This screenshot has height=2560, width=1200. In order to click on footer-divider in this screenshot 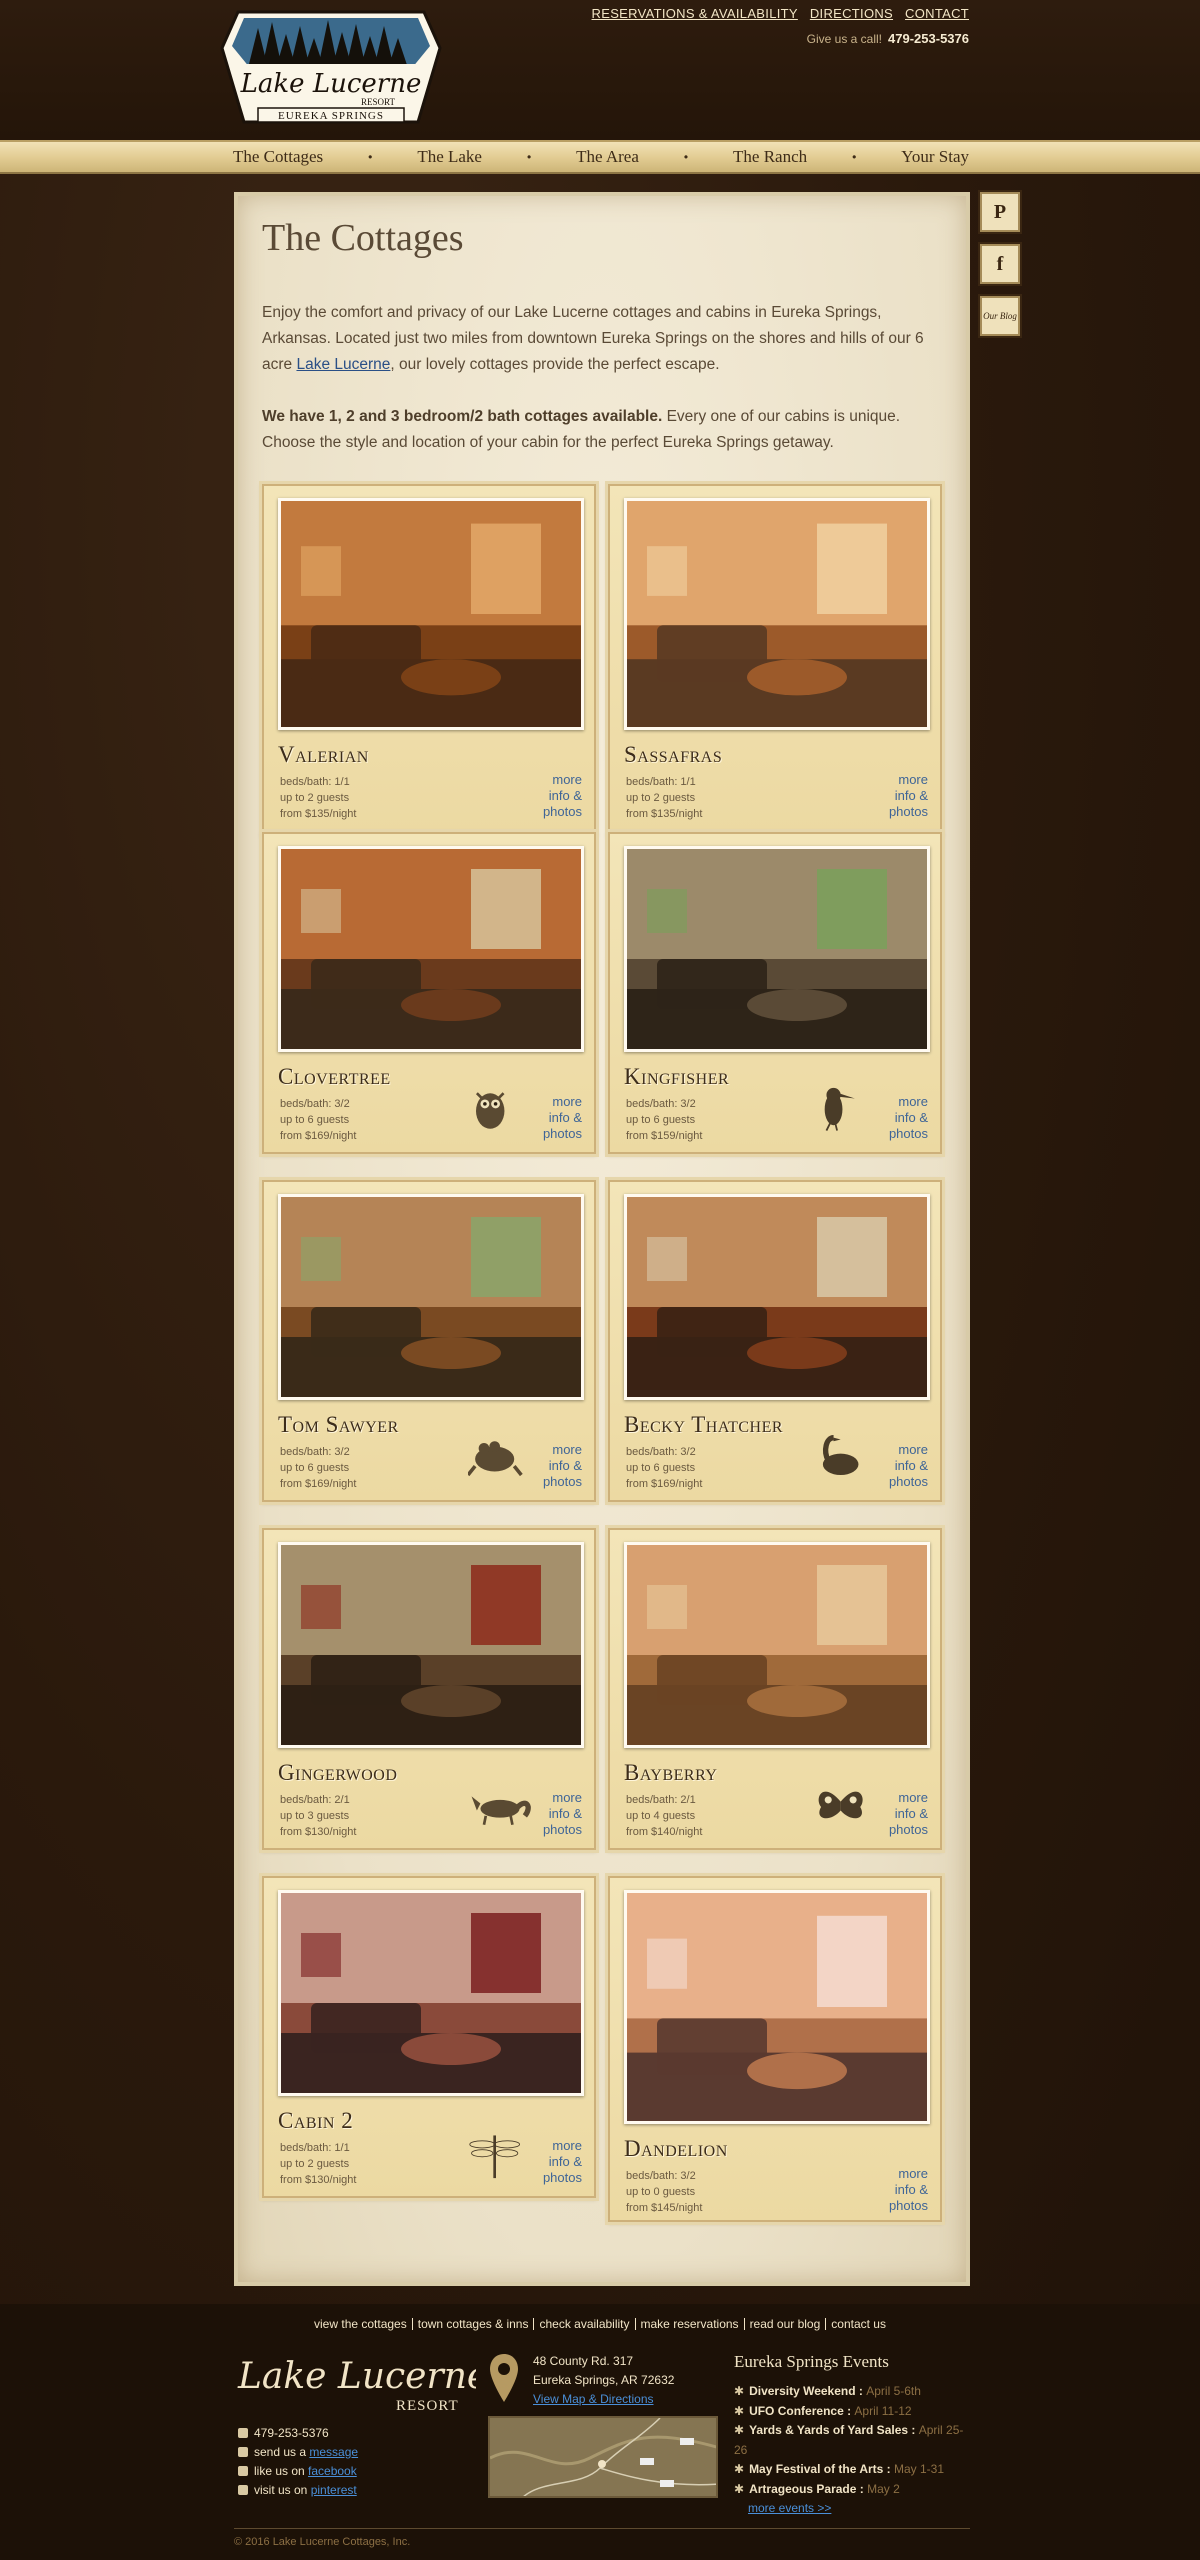, I will do `click(602, 2528)`.